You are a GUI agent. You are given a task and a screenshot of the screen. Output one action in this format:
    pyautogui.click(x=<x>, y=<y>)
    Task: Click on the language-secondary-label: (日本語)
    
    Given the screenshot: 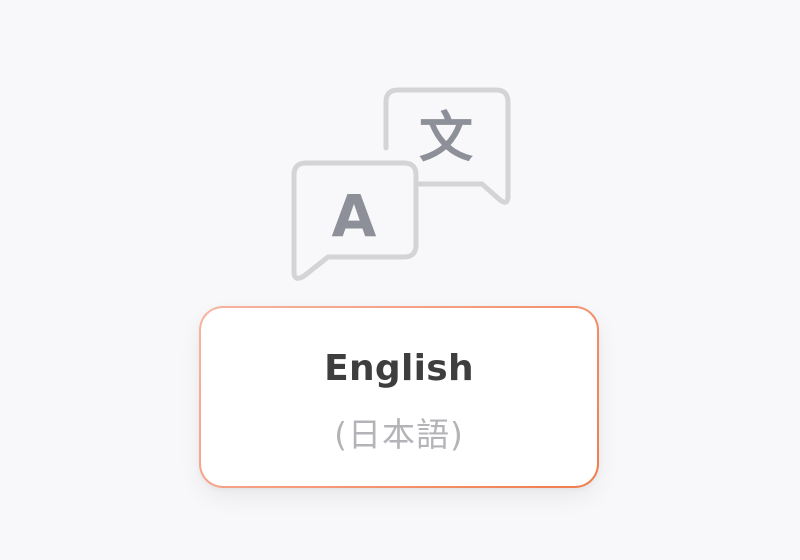 What is the action you would take?
    pyautogui.click(x=399, y=434)
    